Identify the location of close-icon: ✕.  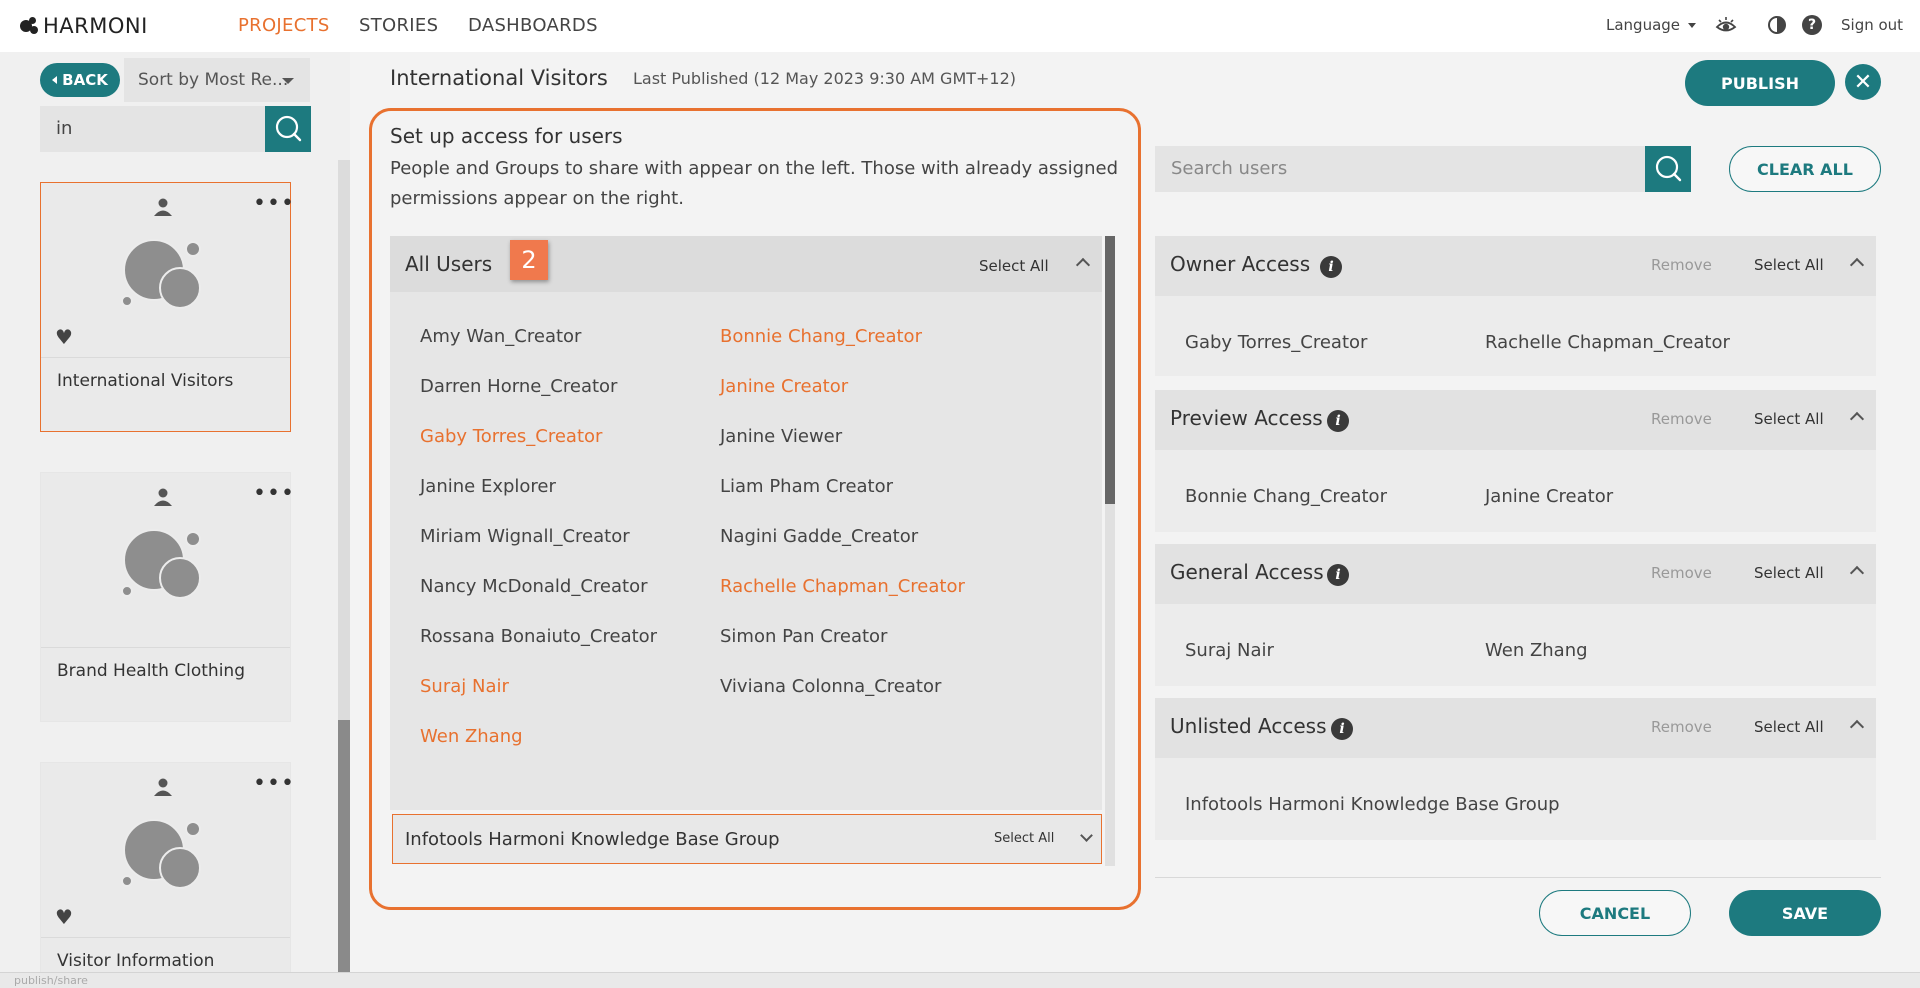
(1863, 82).